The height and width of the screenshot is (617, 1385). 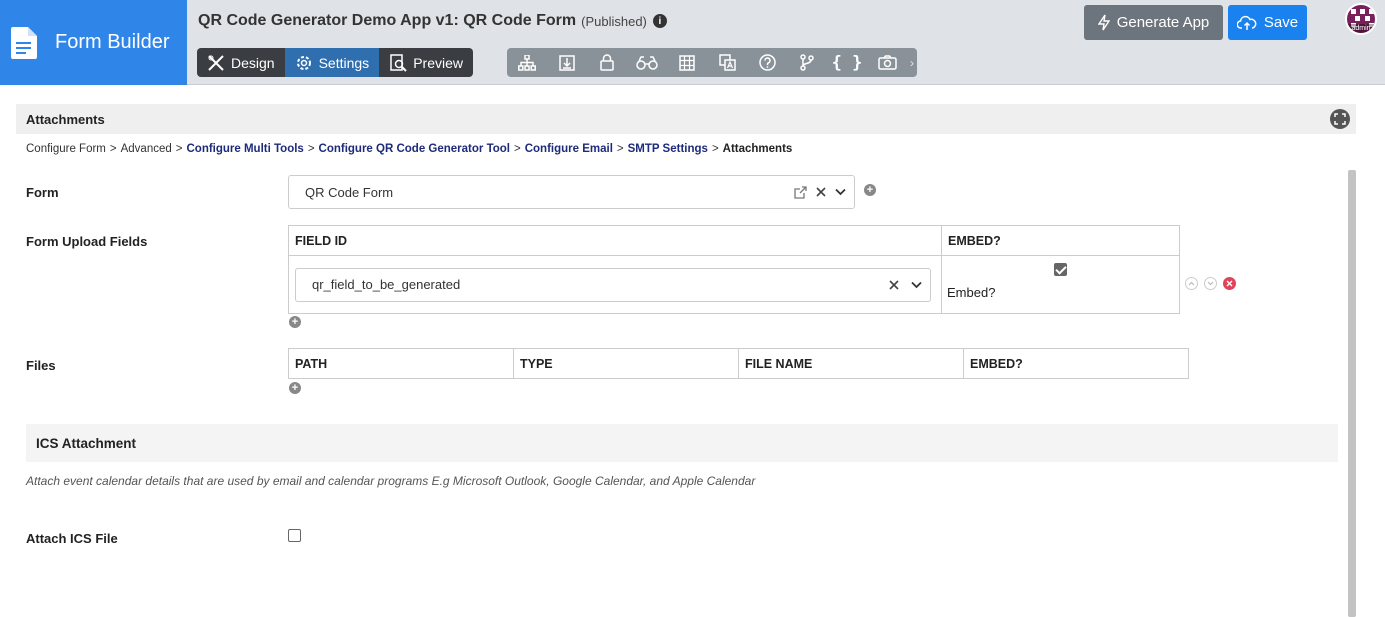 I want to click on hierarchy-icon, so click(x=527, y=62).